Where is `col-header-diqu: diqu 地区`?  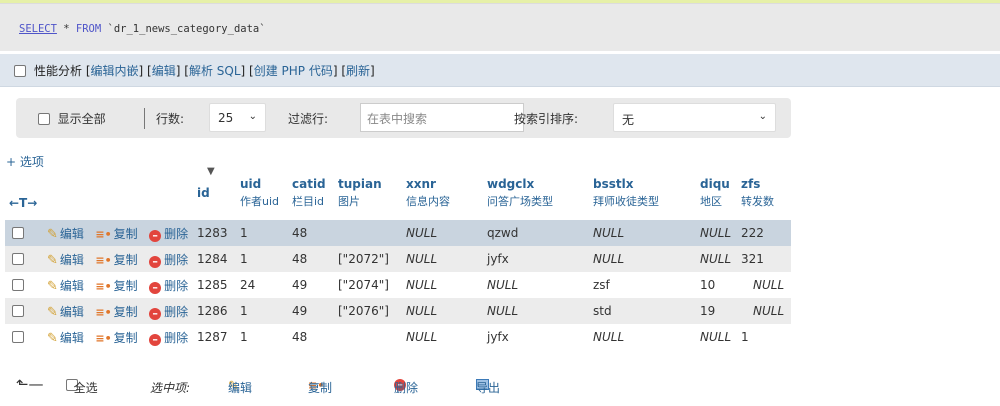 col-header-diqu: diqu 地区 is located at coordinates (720, 193).